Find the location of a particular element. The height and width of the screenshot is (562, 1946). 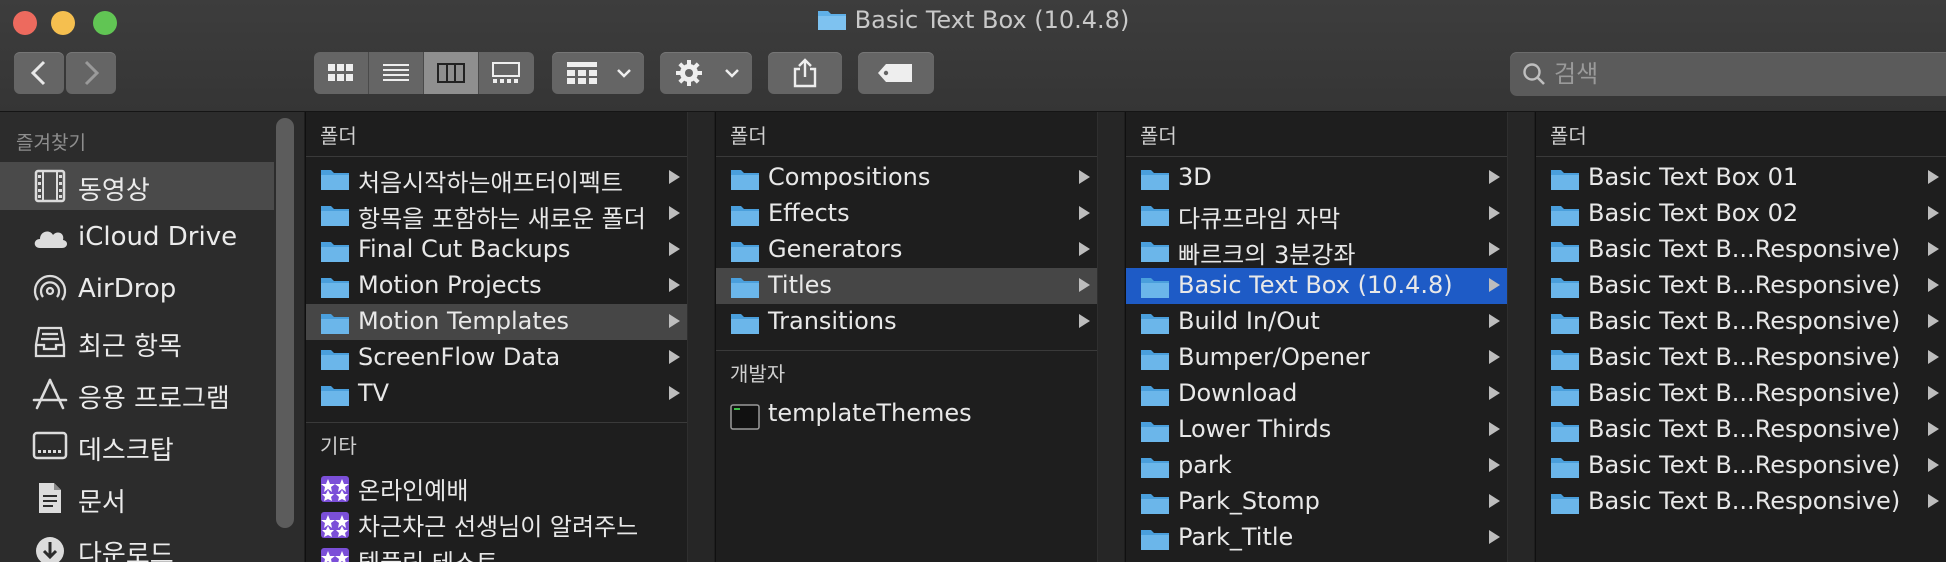

sidebar-item-icloud-drive: iCloud Drive is located at coordinates (137, 238).